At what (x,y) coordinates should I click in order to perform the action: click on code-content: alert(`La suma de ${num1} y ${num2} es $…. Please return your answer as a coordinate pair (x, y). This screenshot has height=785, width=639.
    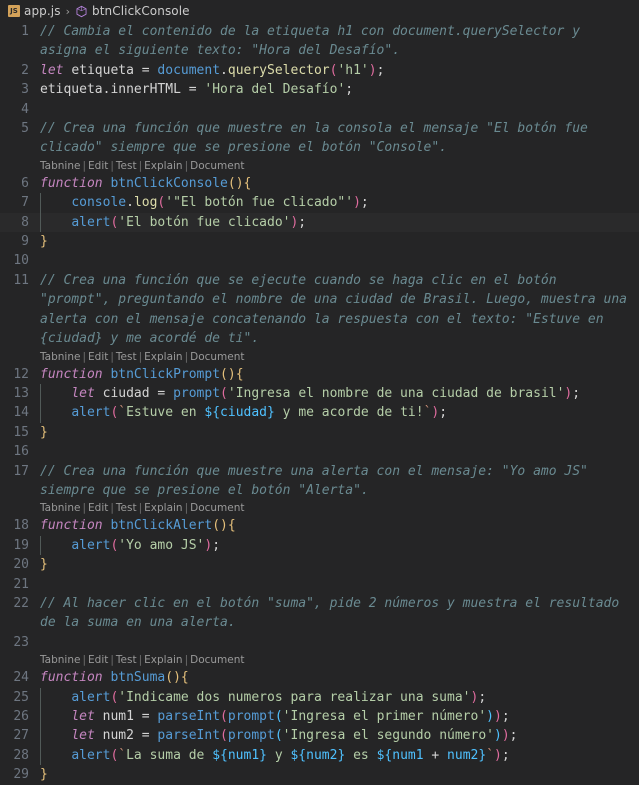
    Looking at the image, I should click on (339, 755).